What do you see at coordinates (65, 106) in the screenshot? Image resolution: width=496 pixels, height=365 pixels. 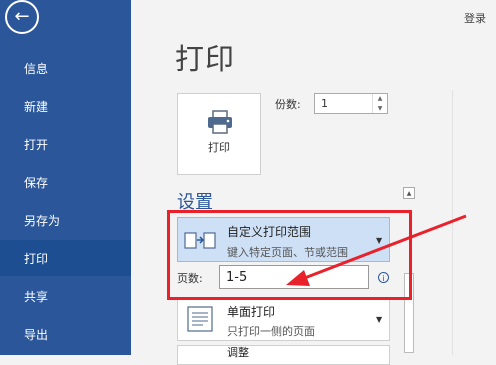 I see `sidebar-item-new: 新建` at bounding box center [65, 106].